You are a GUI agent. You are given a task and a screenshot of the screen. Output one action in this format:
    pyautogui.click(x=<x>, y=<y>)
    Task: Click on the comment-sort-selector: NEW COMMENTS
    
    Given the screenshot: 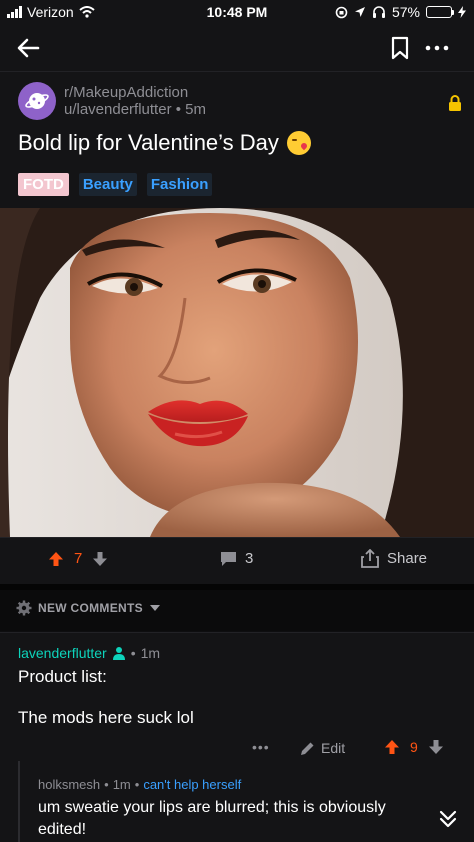 What is the action you would take?
    pyautogui.click(x=88, y=608)
    